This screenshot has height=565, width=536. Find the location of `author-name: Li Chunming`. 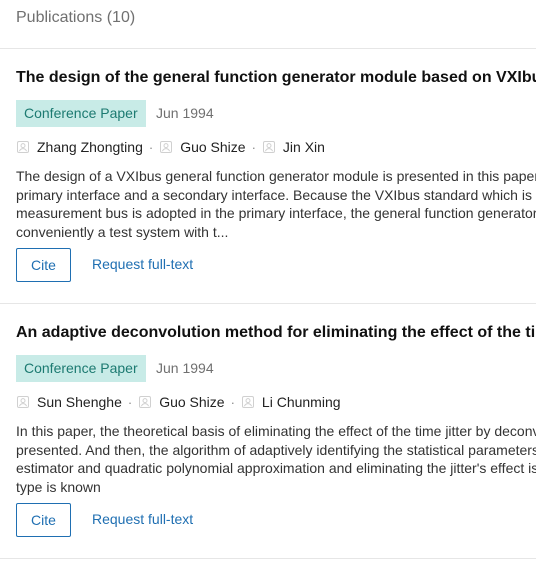

author-name: Li Chunming is located at coordinates (301, 402).